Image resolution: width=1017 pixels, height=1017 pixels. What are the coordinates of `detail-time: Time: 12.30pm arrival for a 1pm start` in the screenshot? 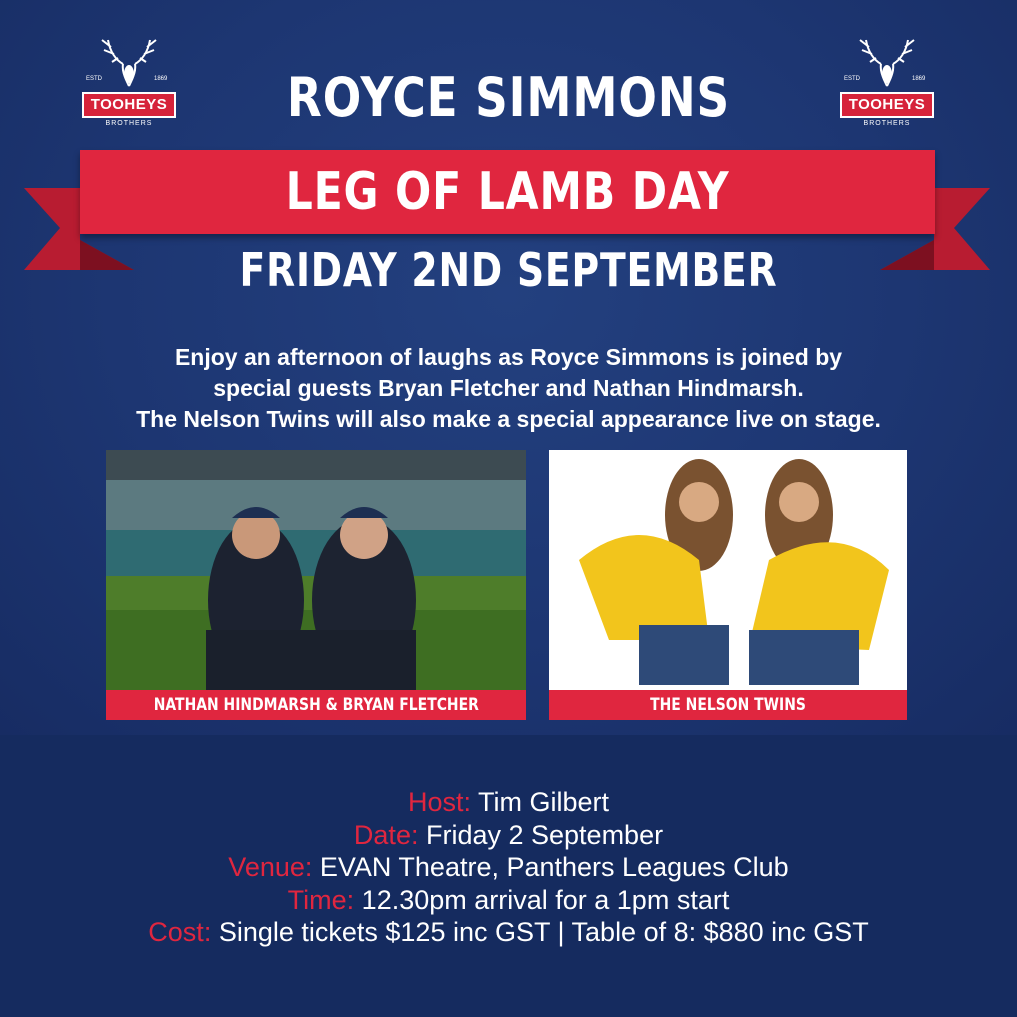 It's located at (508, 900).